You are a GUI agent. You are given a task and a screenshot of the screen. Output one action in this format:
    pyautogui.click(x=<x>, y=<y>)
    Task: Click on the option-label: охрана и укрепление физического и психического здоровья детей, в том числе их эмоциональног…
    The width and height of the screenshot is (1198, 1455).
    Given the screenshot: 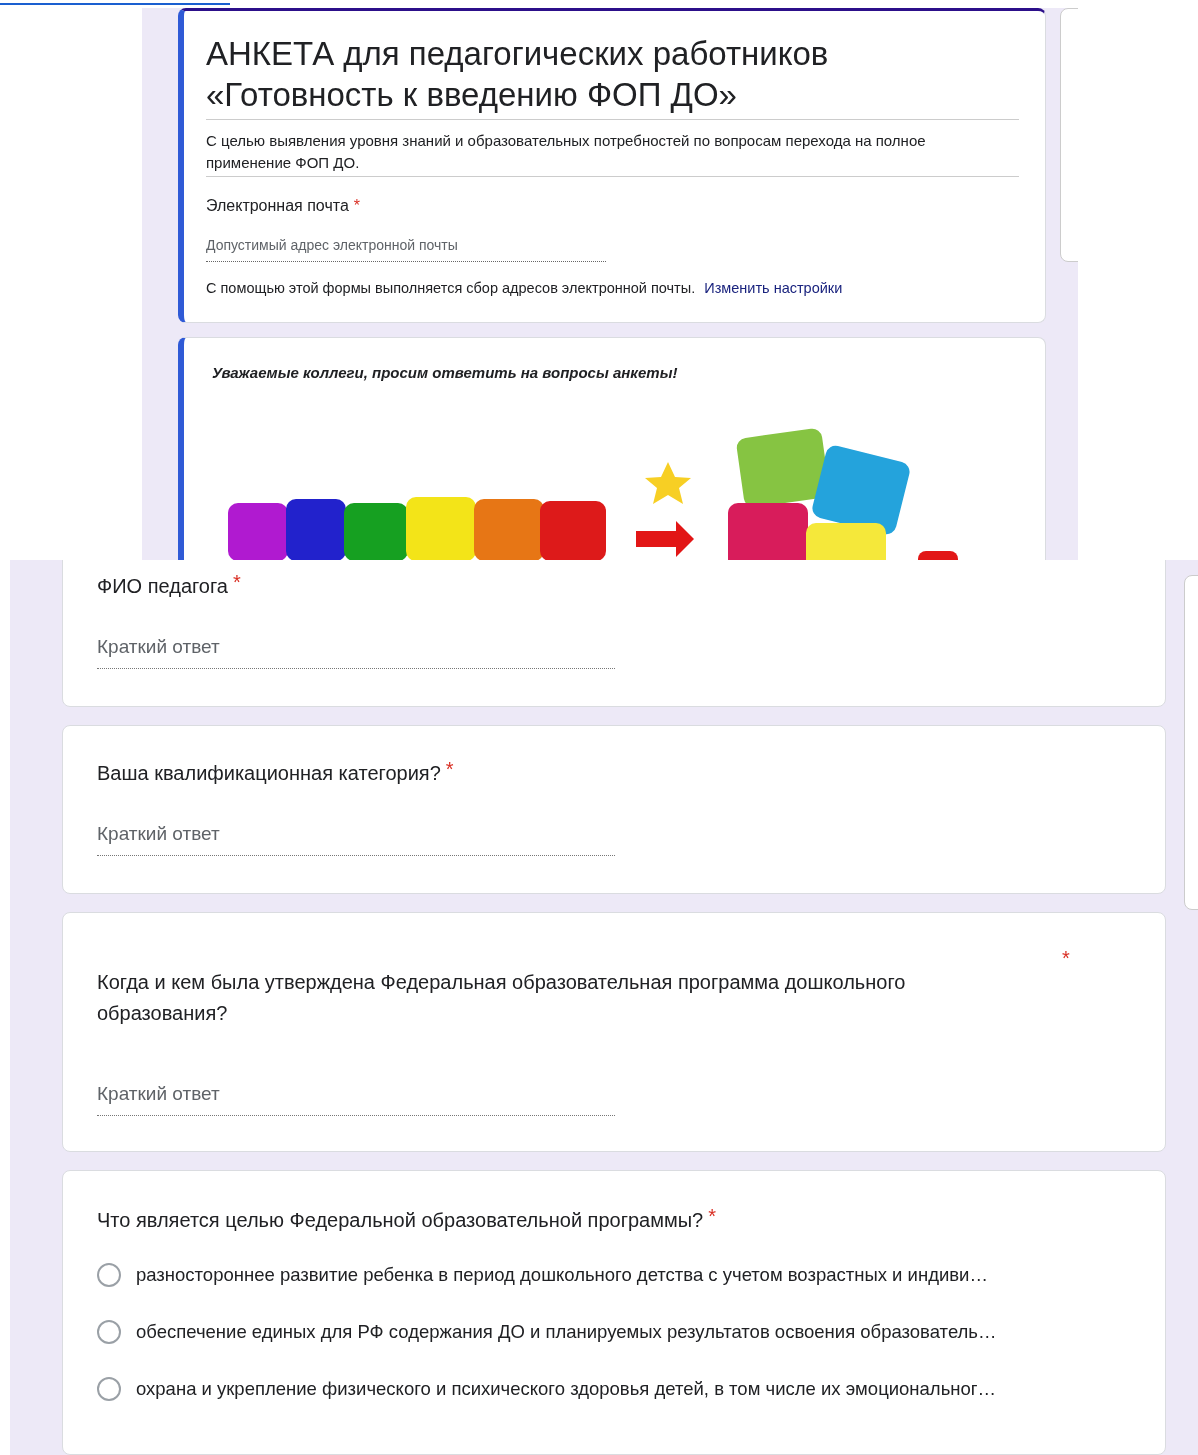 What is the action you would take?
    pyautogui.click(x=566, y=1388)
    